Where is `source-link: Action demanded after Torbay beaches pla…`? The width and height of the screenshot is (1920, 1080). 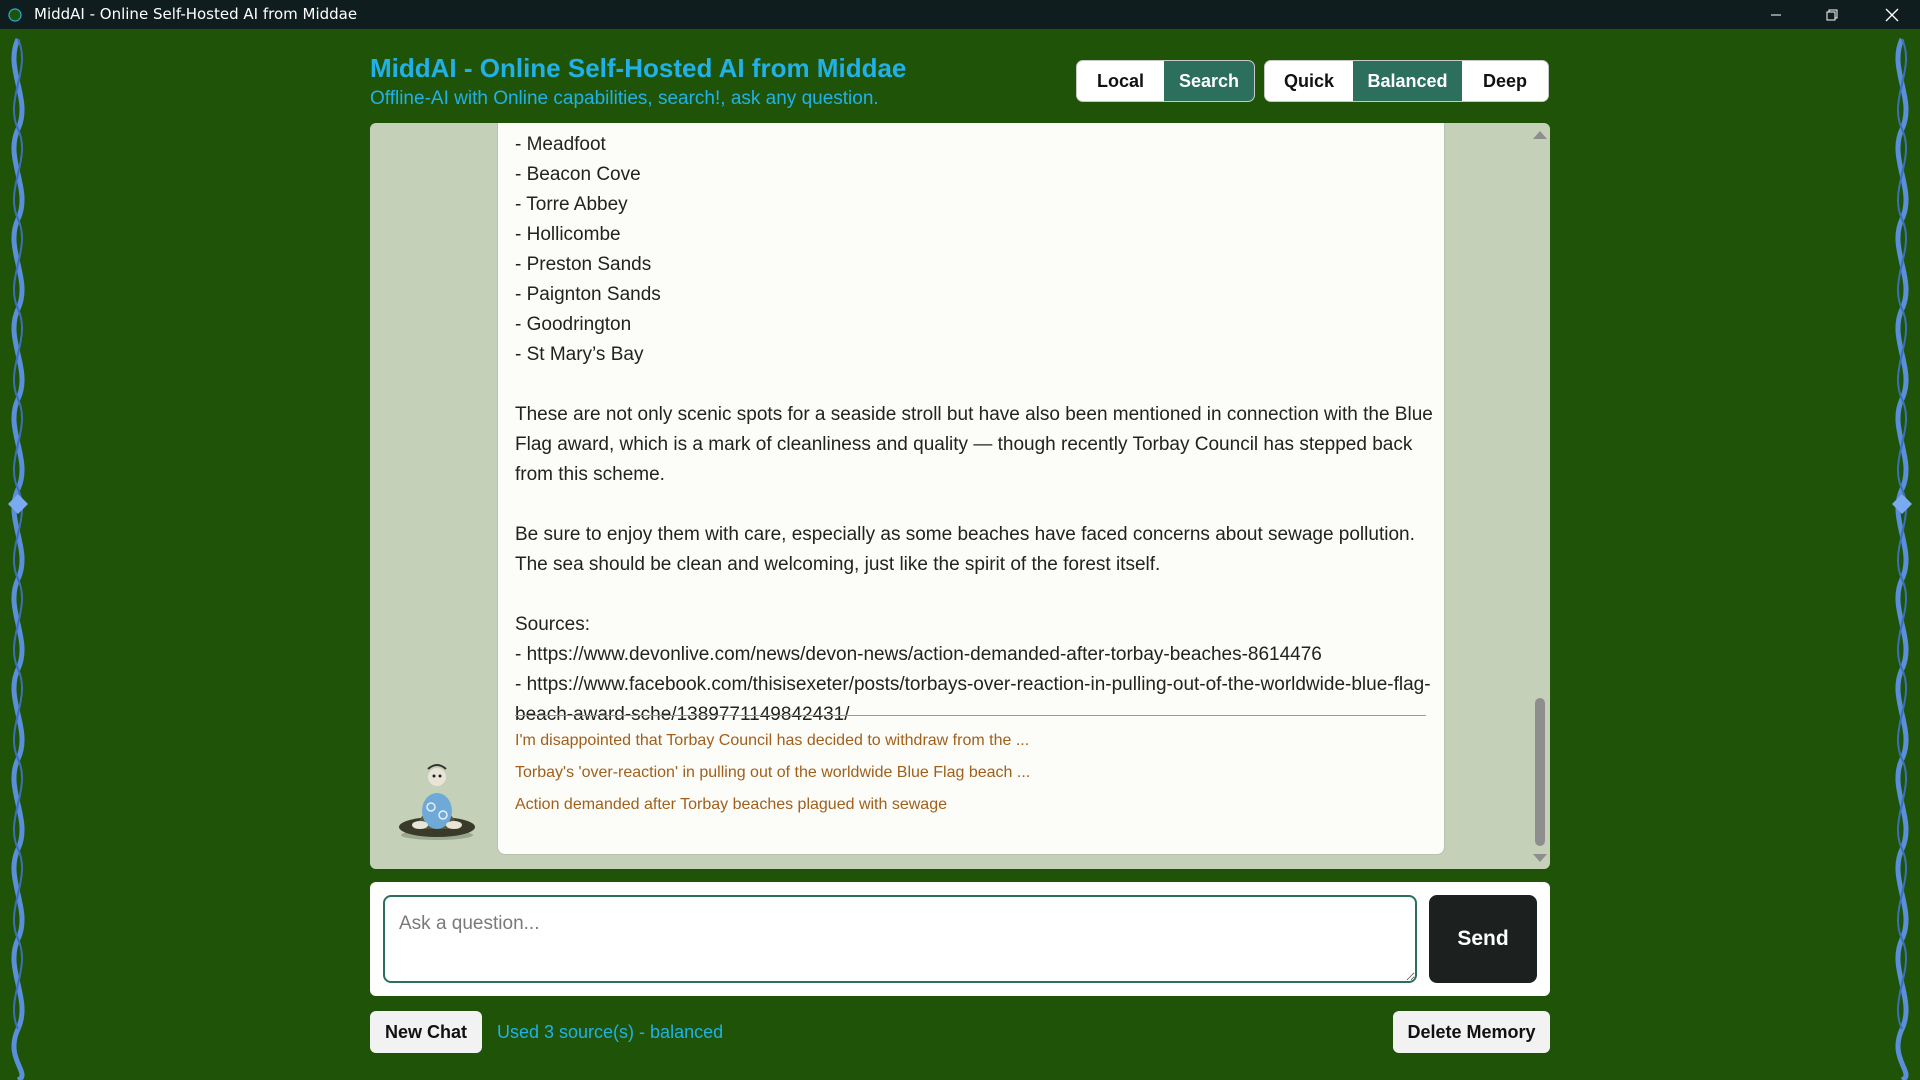 source-link: Action demanded after Torbay beaches pla… is located at coordinates (772, 810).